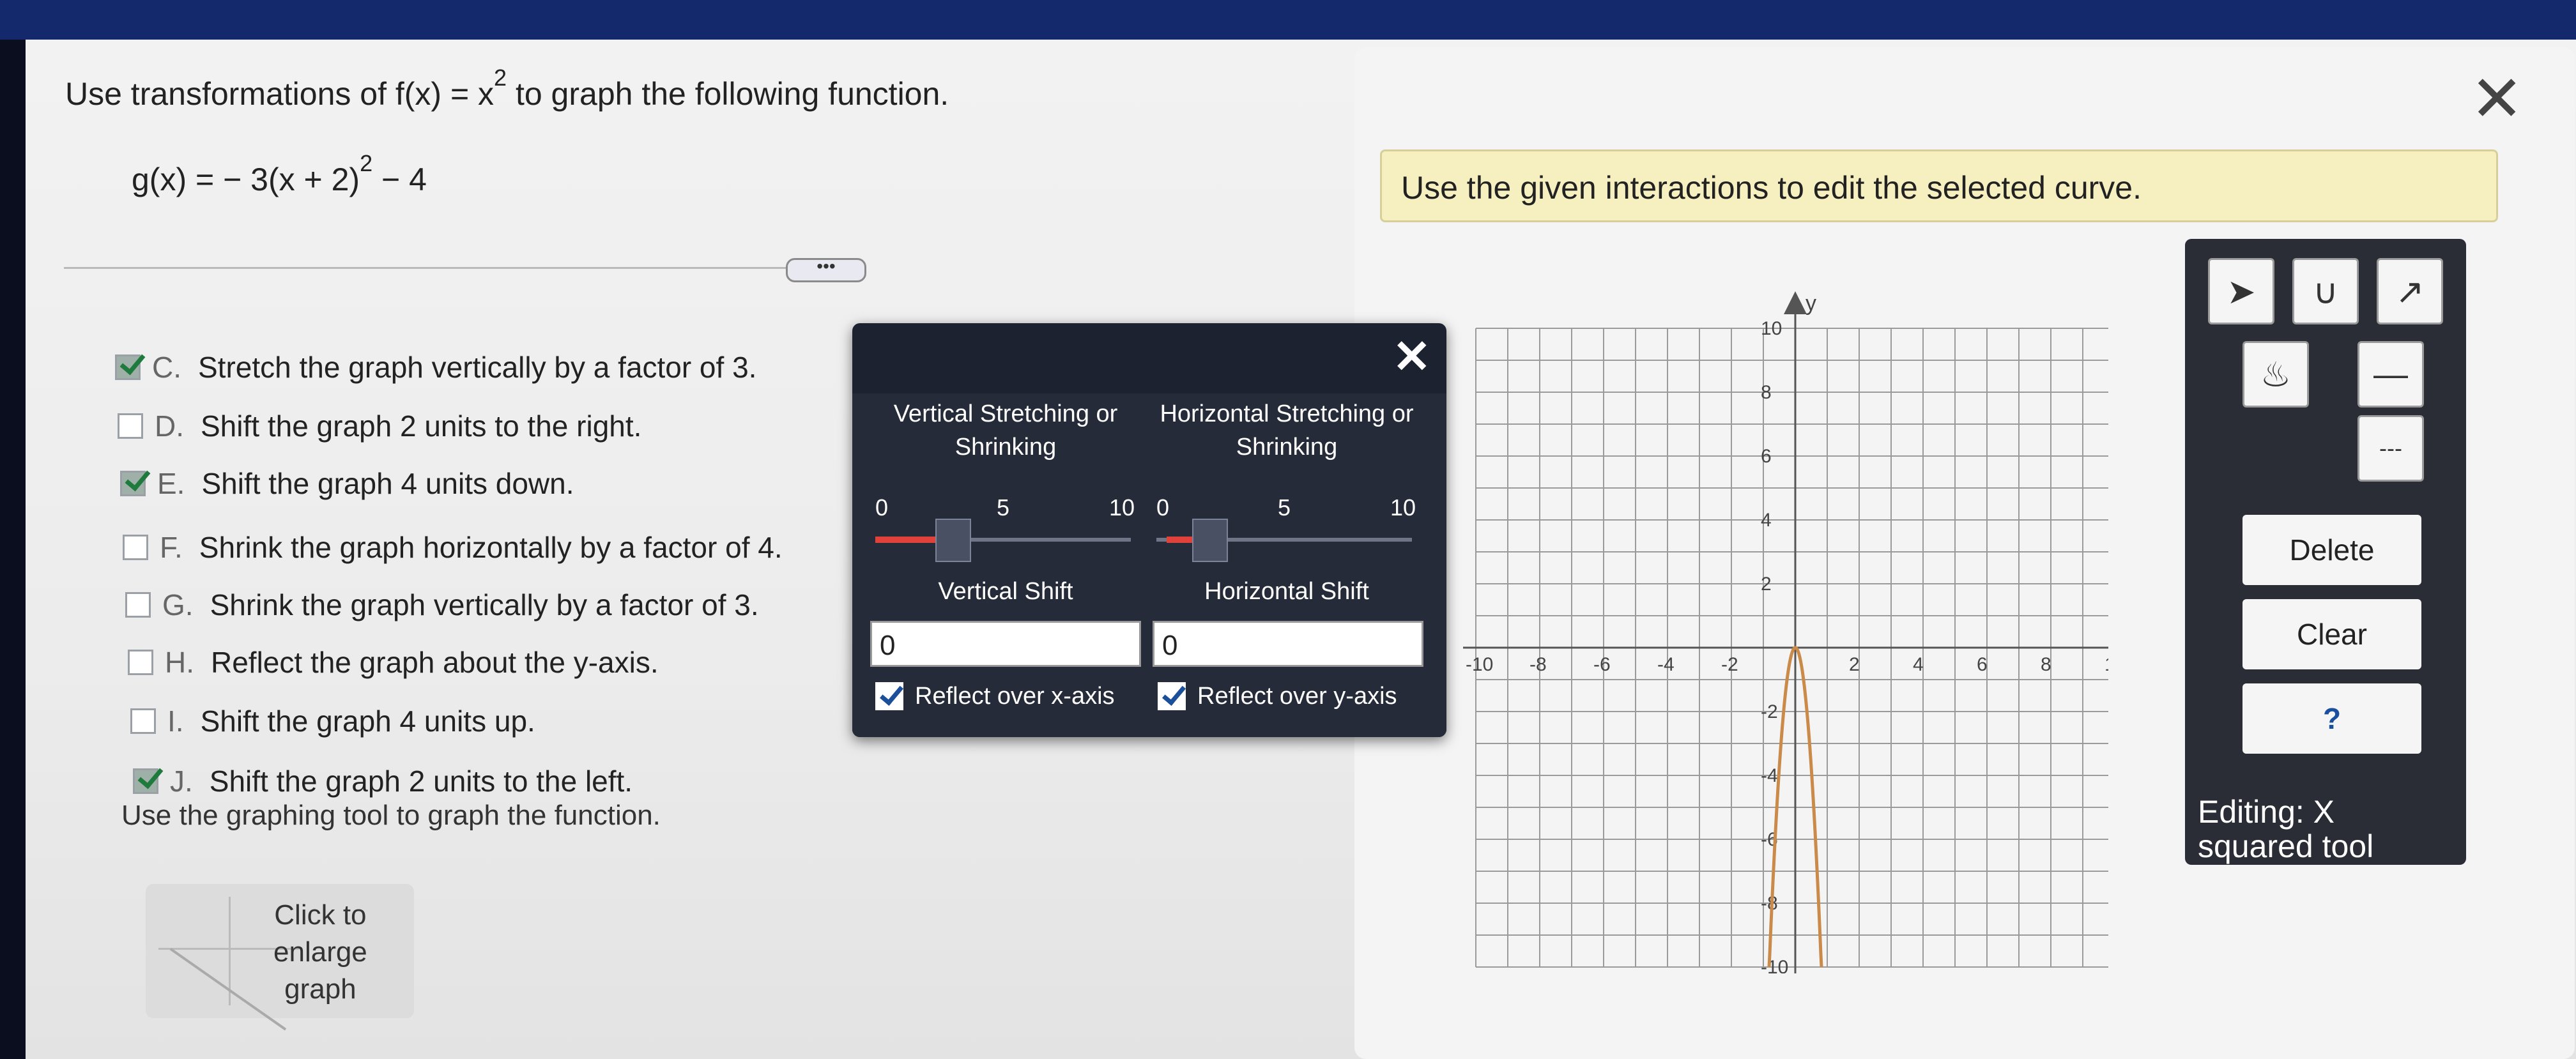 This screenshot has height=1059, width=2576. Describe the element at coordinates (1284, 507) in the screenshot. I see `h-slider-mid: 5` at that location.